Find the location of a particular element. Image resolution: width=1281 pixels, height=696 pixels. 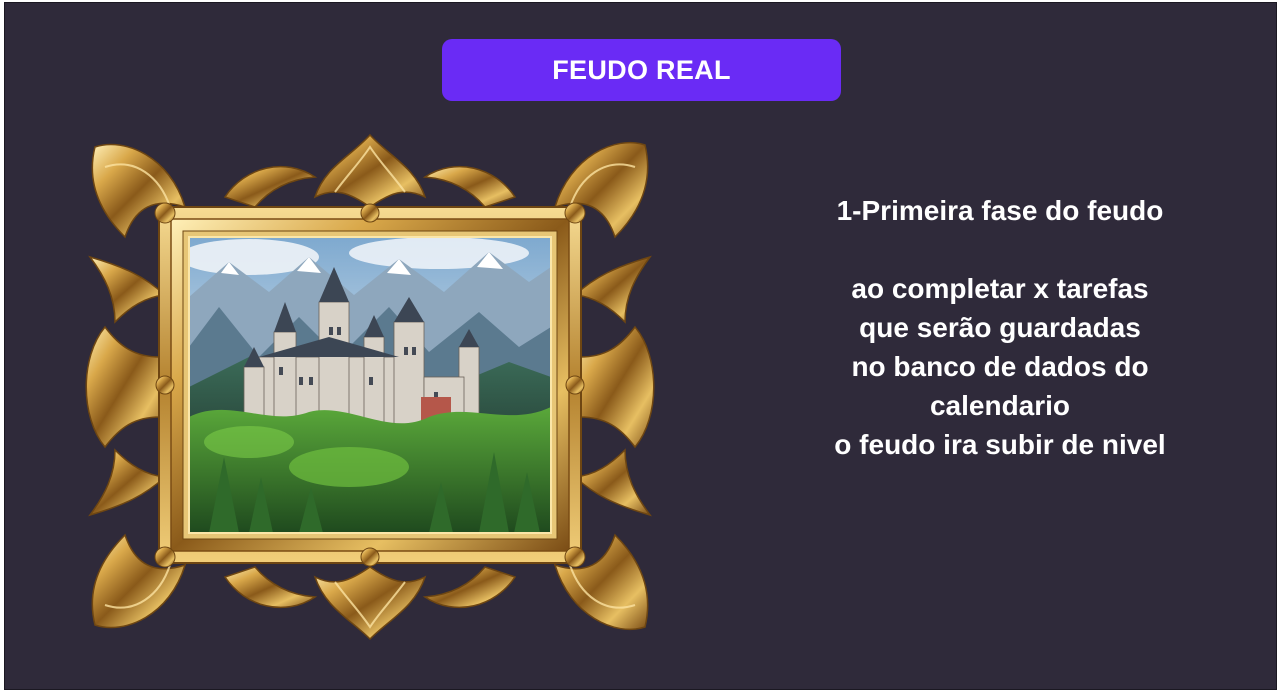

description-line: no banco de dados do is located at coordinates (1000, 366).